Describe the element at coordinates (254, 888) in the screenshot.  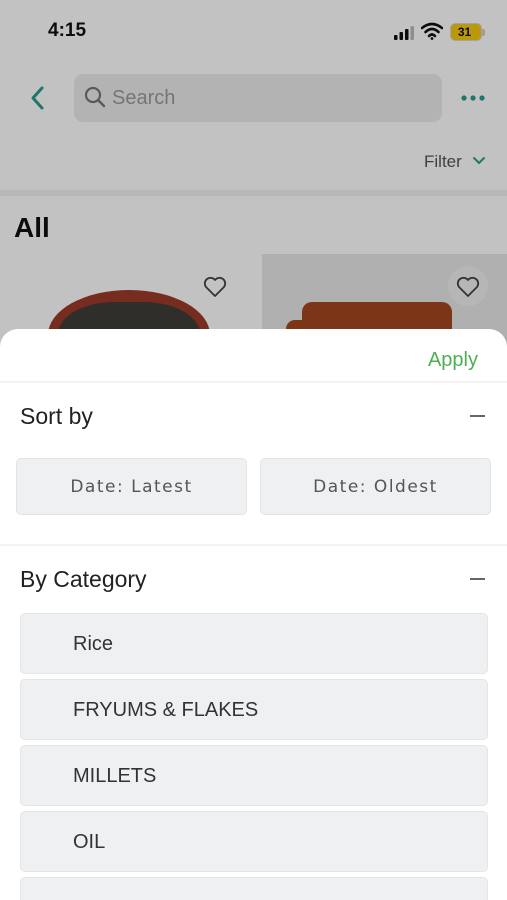
I see `category-item` at that location.